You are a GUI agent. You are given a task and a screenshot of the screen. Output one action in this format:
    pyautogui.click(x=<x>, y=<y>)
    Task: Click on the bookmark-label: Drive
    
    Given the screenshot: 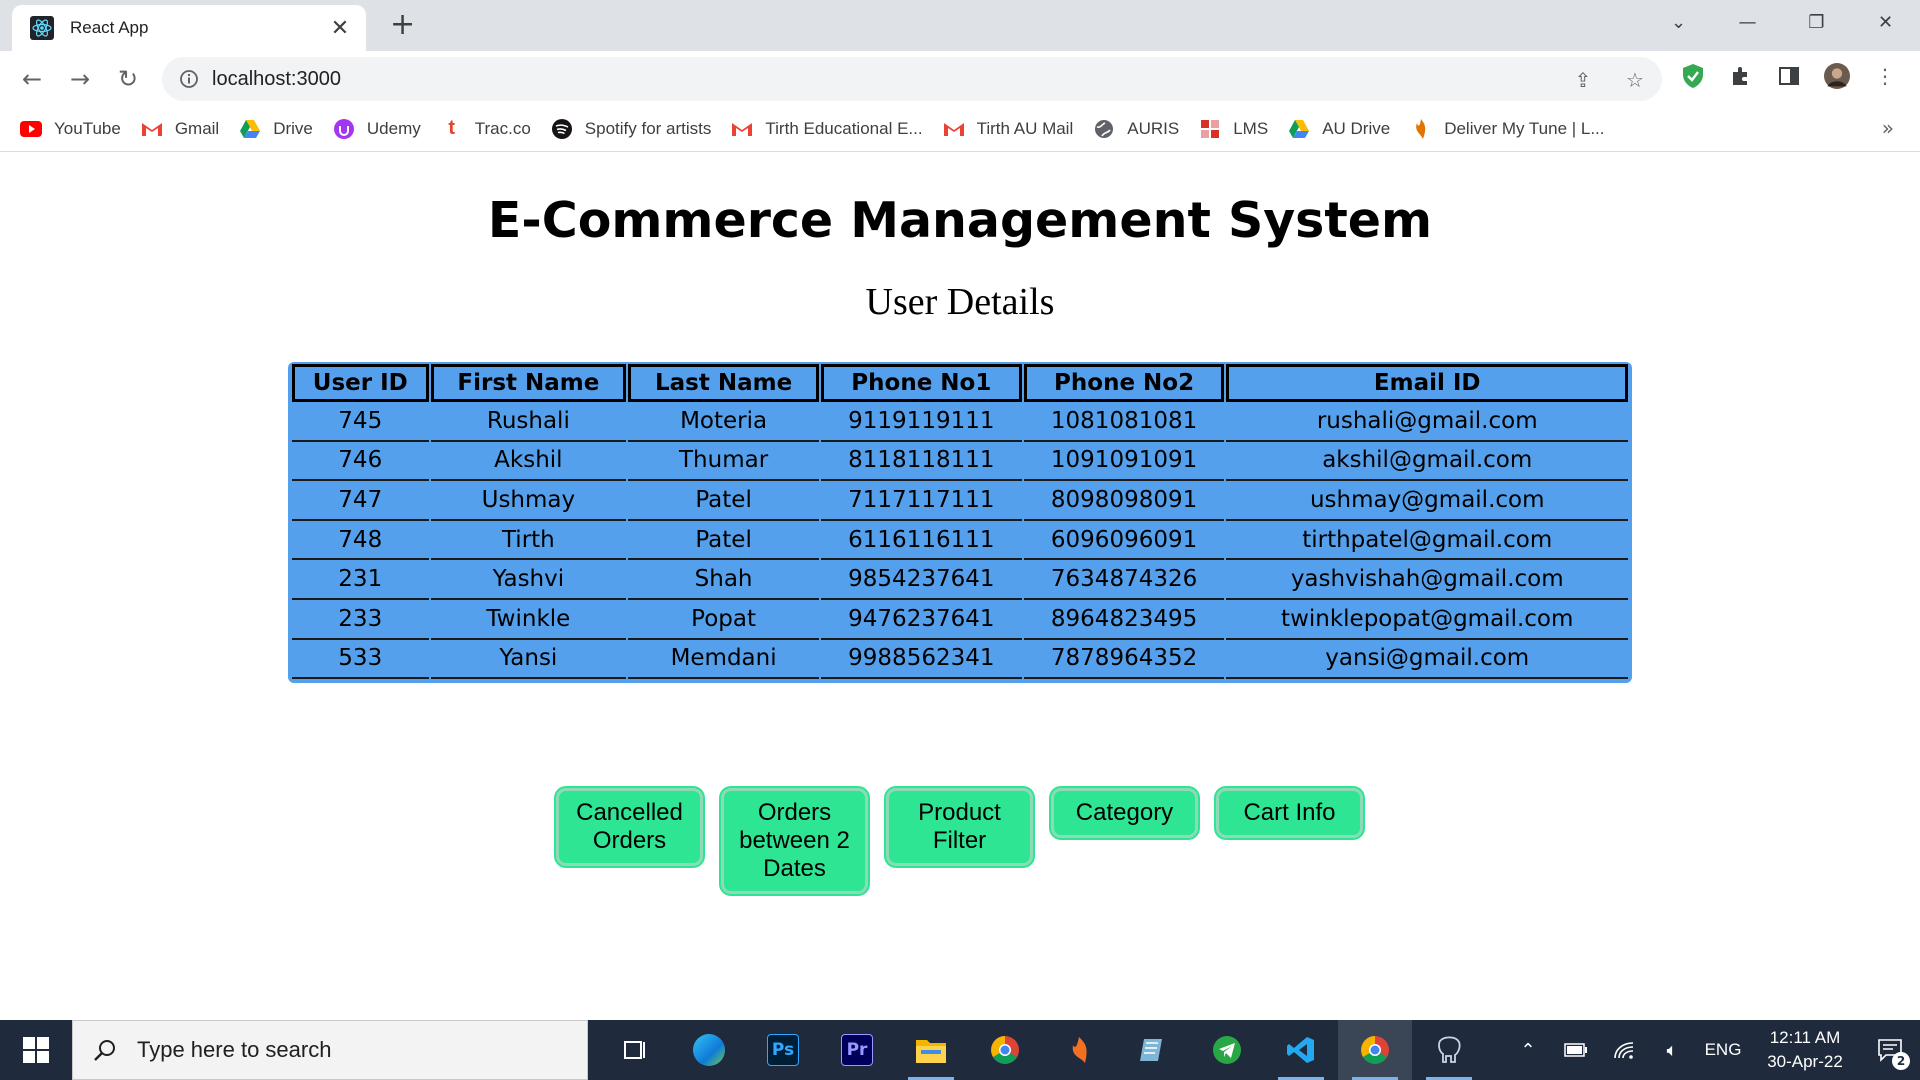 What is the action you would take?
    pyautogui.click(x=293, y=128)
    